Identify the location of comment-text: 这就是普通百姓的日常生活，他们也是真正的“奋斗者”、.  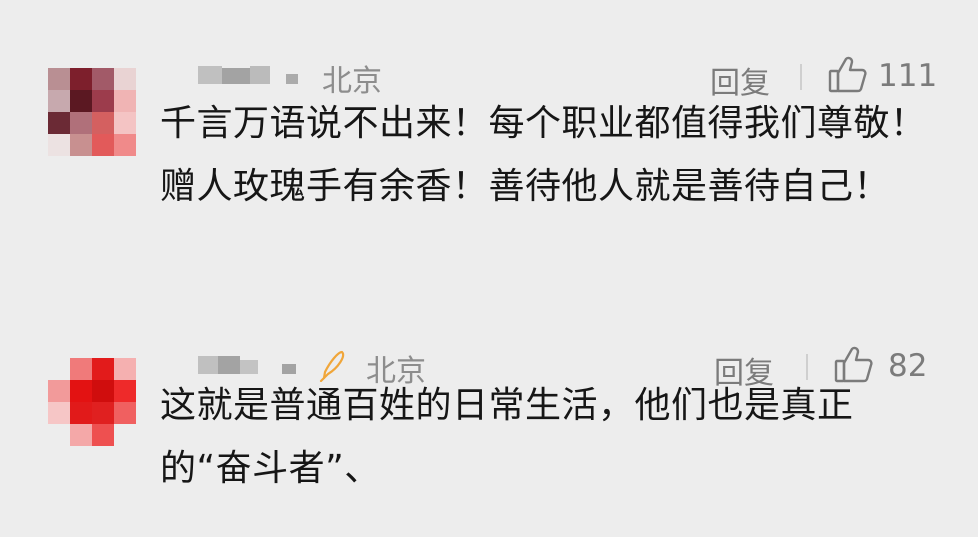
(507, 437).